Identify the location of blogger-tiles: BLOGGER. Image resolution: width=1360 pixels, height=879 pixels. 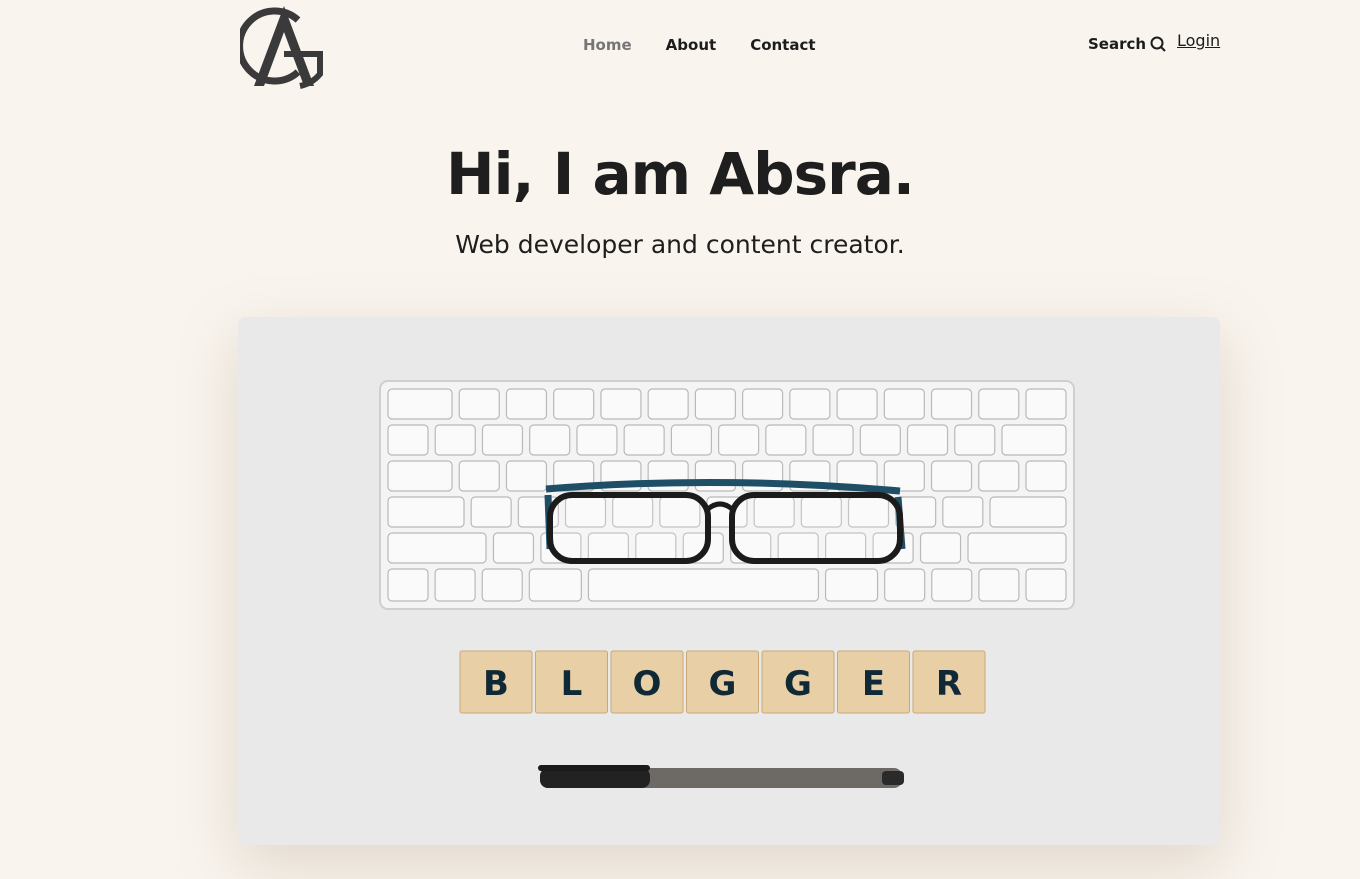
(722, 682).